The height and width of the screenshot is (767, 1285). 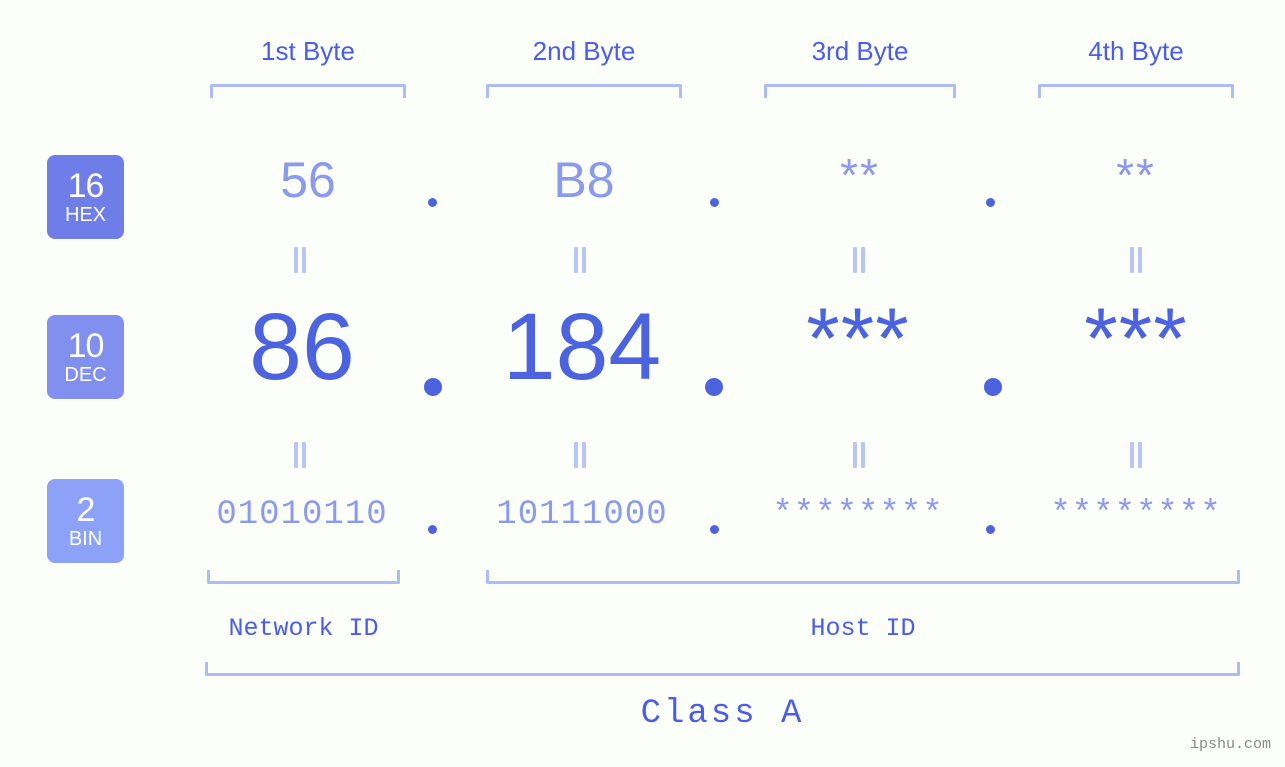 I want to click on byte-header-3-label: 3rd Byte, so click(x=860, y=51).